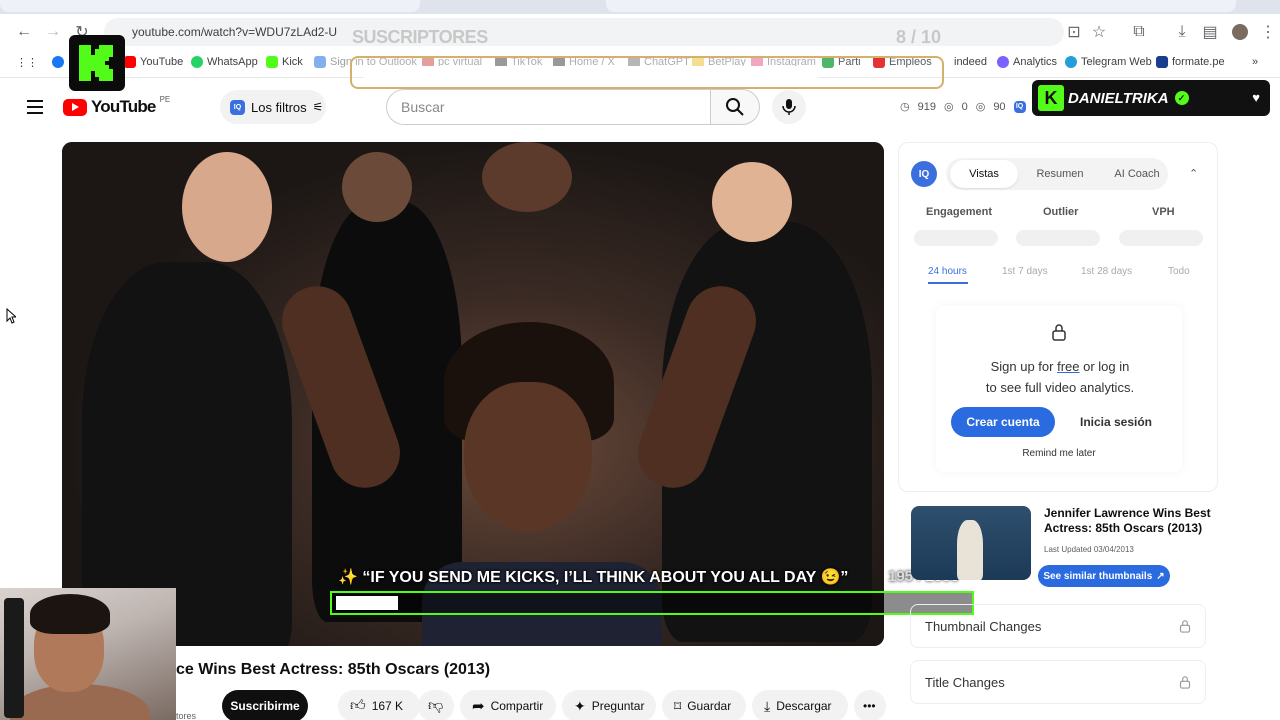 Image resolution: width=1280 pixels, height=720 pixels. Describe the element at coordinates (984, 174) in the screenshot. I see `tab-vistas: Vistas` at that location.